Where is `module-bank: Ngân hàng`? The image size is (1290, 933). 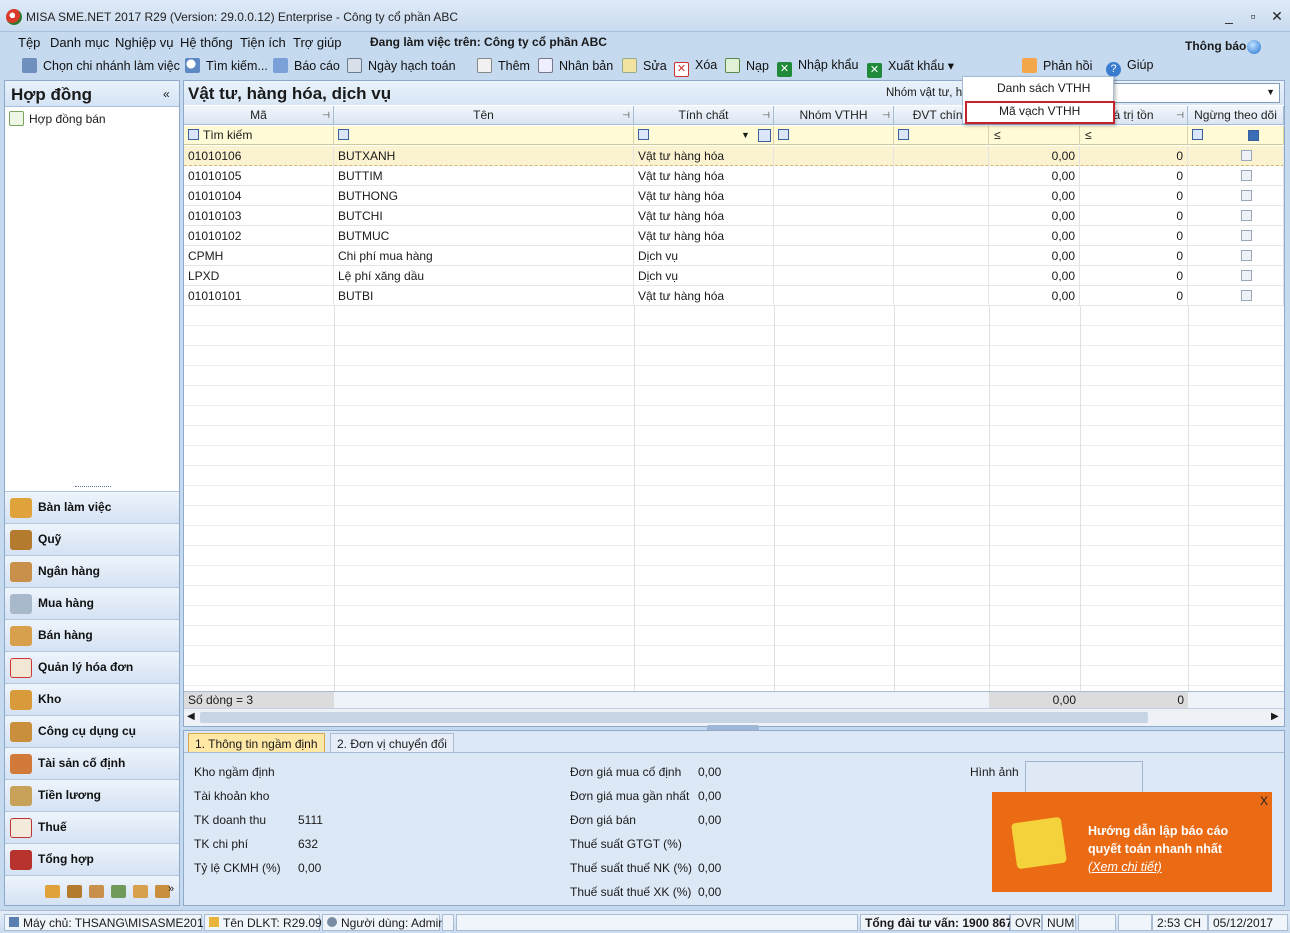
module-bank: Ngân hàng is located at coordinates (92, 571).